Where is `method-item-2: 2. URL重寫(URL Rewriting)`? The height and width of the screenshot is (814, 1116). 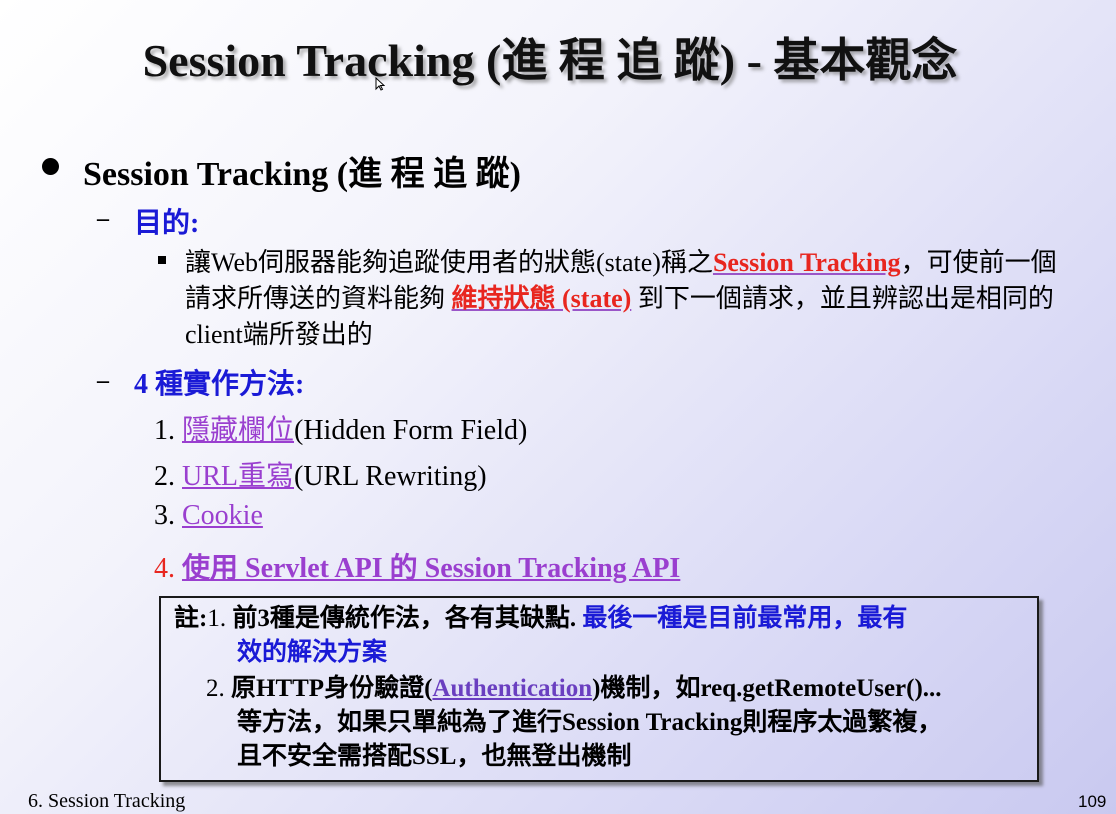 method-item-2: 2. URL重寫(URL Rewriting) is located at coordinates (320, 474).